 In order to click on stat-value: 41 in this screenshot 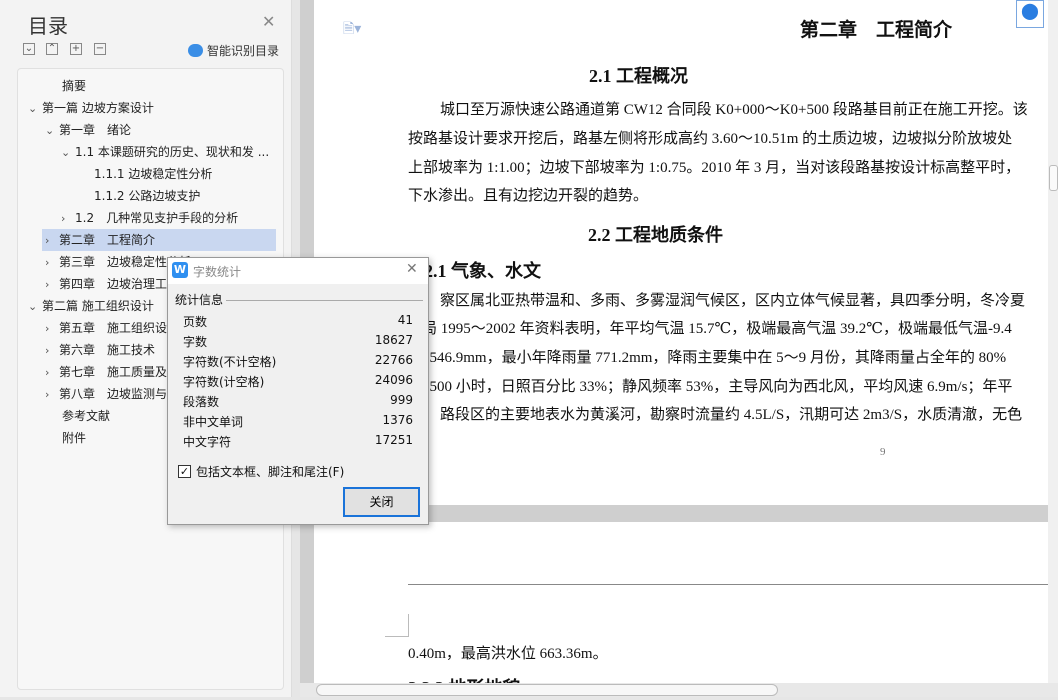, I will do `click(405, 320)`.